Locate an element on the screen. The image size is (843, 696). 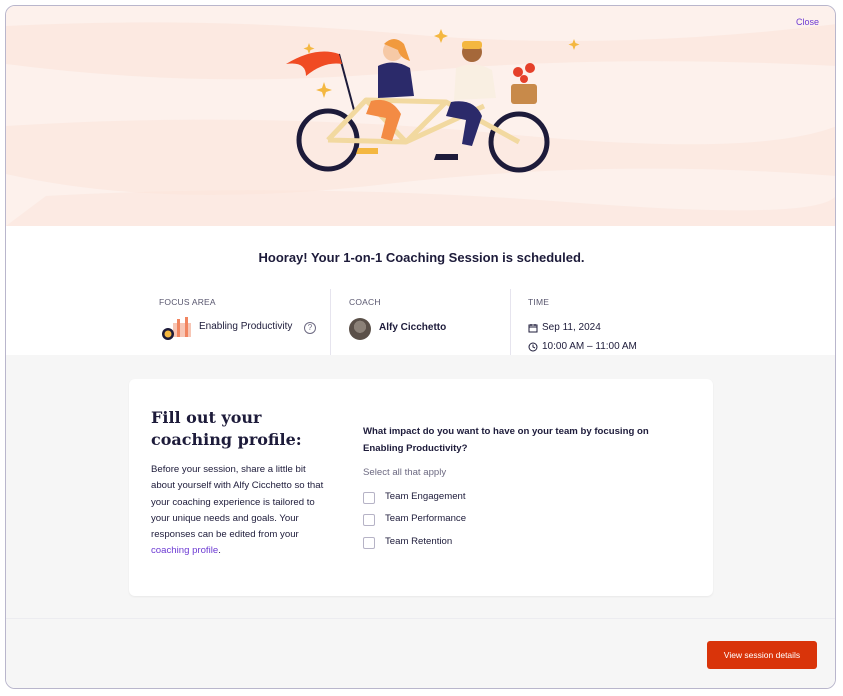
footer-divider is located at coordinates (420, 618).